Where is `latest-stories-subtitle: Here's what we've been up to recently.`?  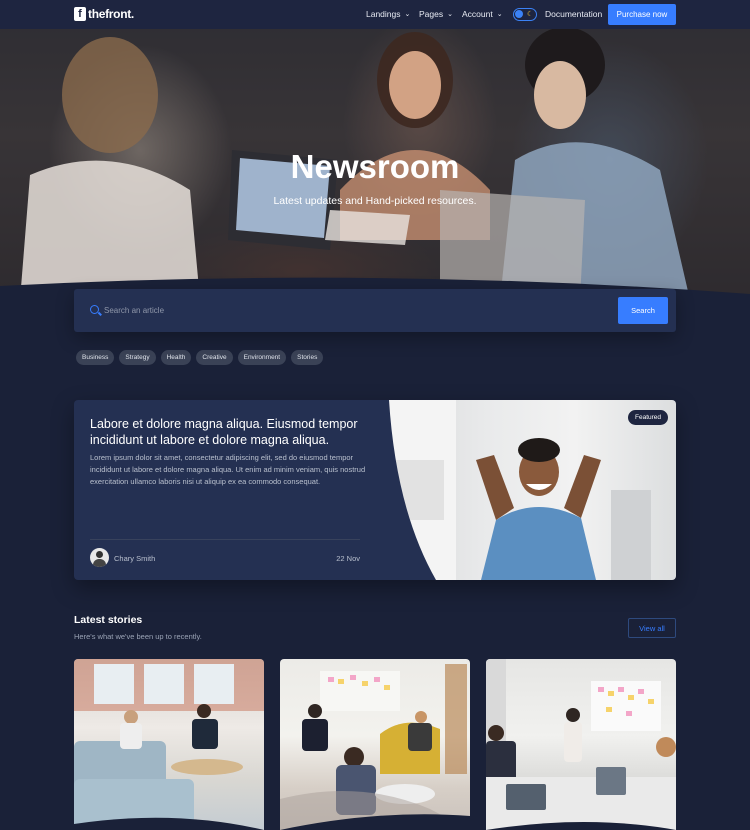
latest-stories-subtitle: Here's what we've been up to recently. is located at coordinates (138, 636).